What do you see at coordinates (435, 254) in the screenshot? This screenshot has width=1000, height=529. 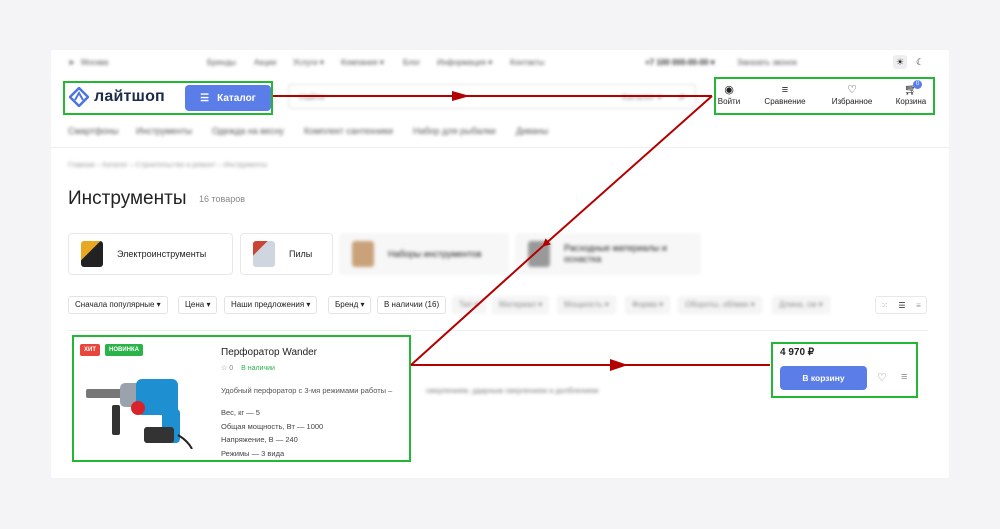 I see `category-label: Наборы инструментов` at bounding box center [435, 254].